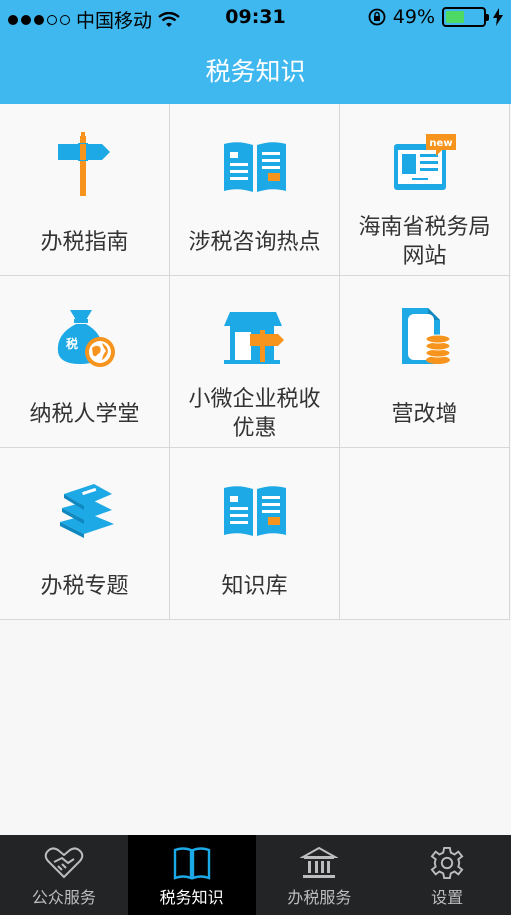 The width and height of the screenshot is (511, 915). I want to click on book-stack-icon, so click(86, 511).